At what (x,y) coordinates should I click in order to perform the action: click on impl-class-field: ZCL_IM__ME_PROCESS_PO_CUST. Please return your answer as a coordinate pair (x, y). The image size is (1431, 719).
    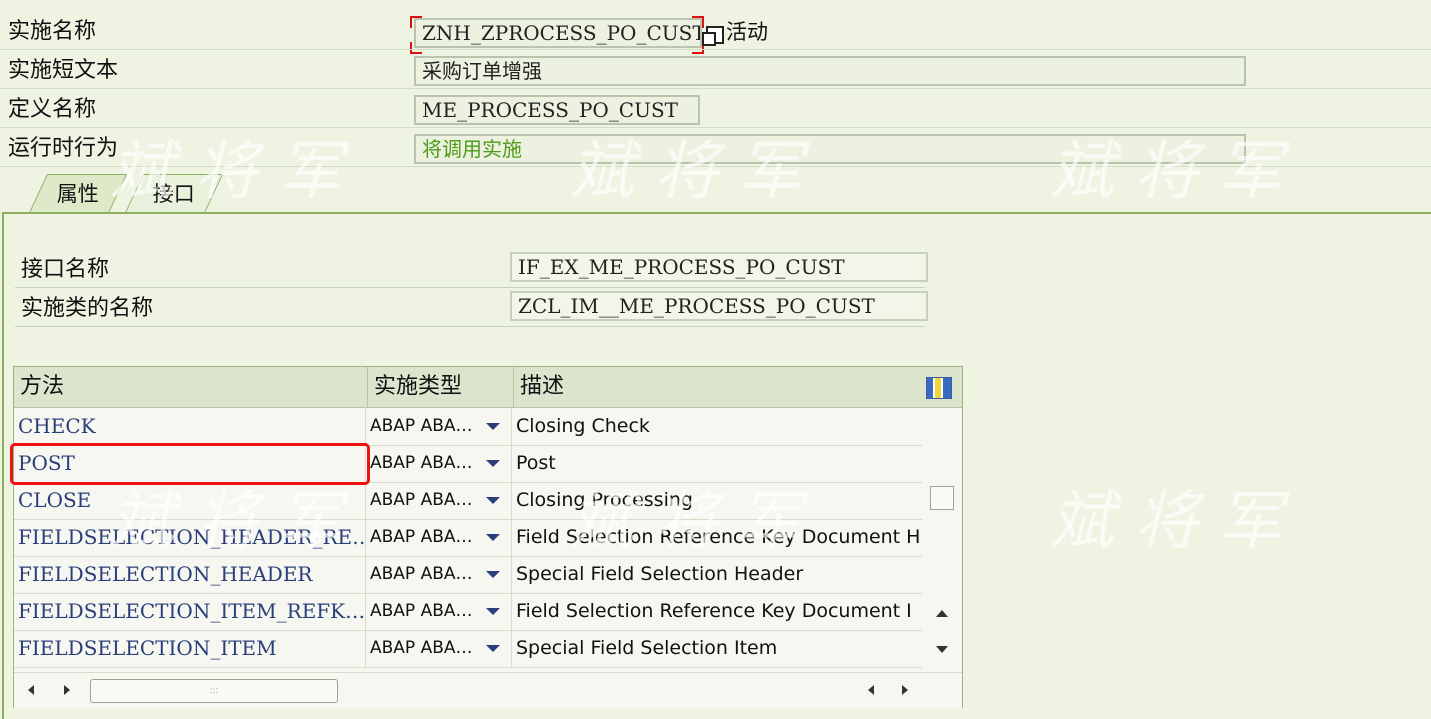
    Looking at the image, I should click on (719, 306).